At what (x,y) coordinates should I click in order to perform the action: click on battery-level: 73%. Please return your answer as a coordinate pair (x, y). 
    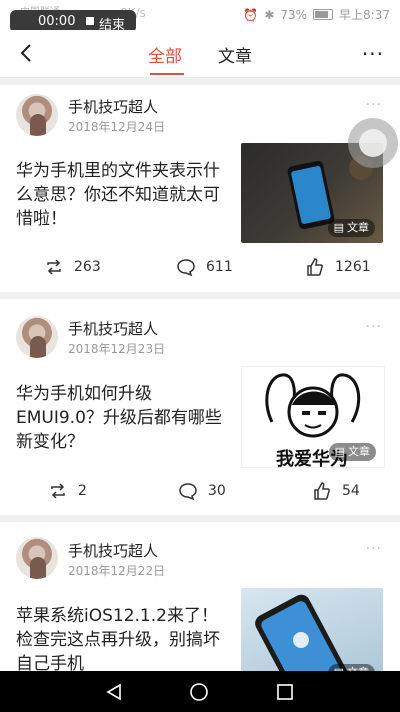
    Looking at the image, I should click on (294, 14).